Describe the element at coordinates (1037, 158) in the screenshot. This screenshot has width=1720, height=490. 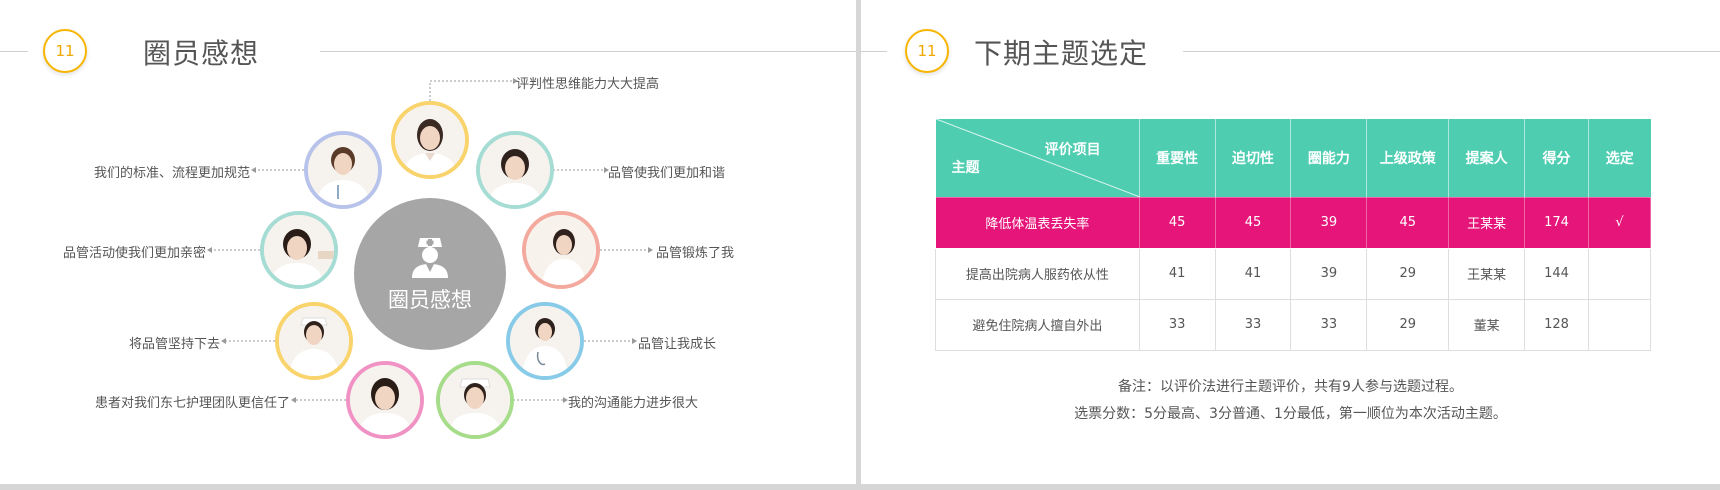
I see `diagonal-header-cell: 评价项目 主题` at that location.